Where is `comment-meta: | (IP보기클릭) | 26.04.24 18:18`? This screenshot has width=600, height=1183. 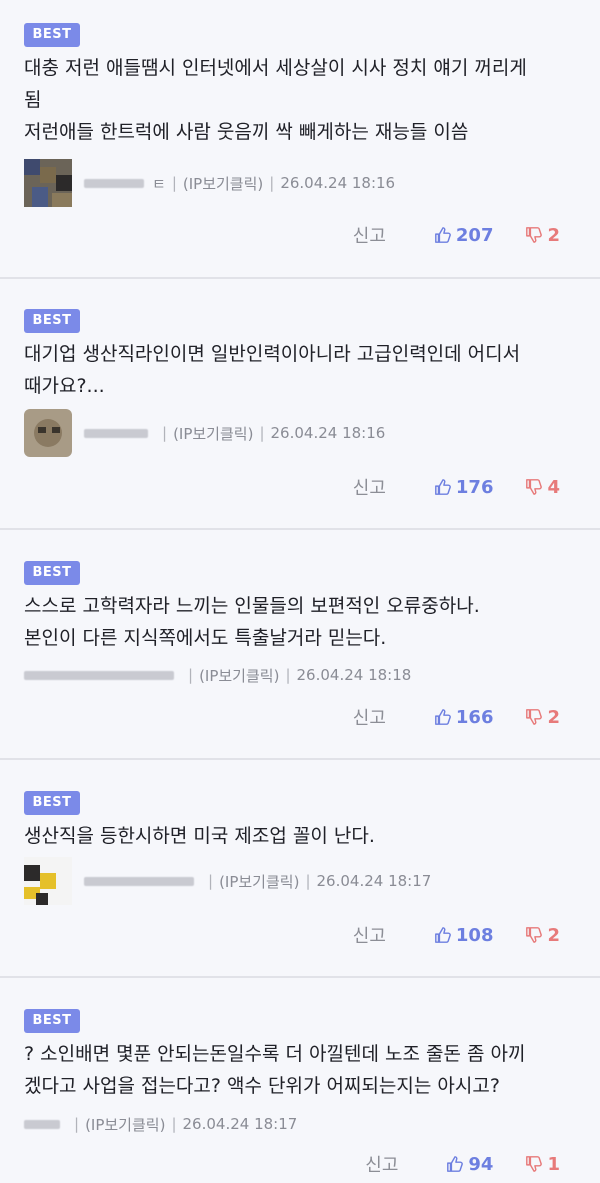 comment-meta: | (IP보기클릭) | 26.04.24 18:18 is located at coordinates (217, 675).